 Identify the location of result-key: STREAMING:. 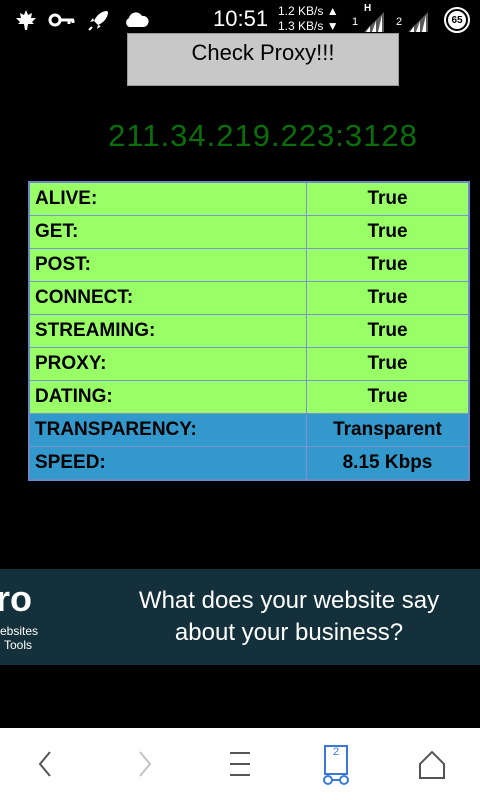
(167, 331).